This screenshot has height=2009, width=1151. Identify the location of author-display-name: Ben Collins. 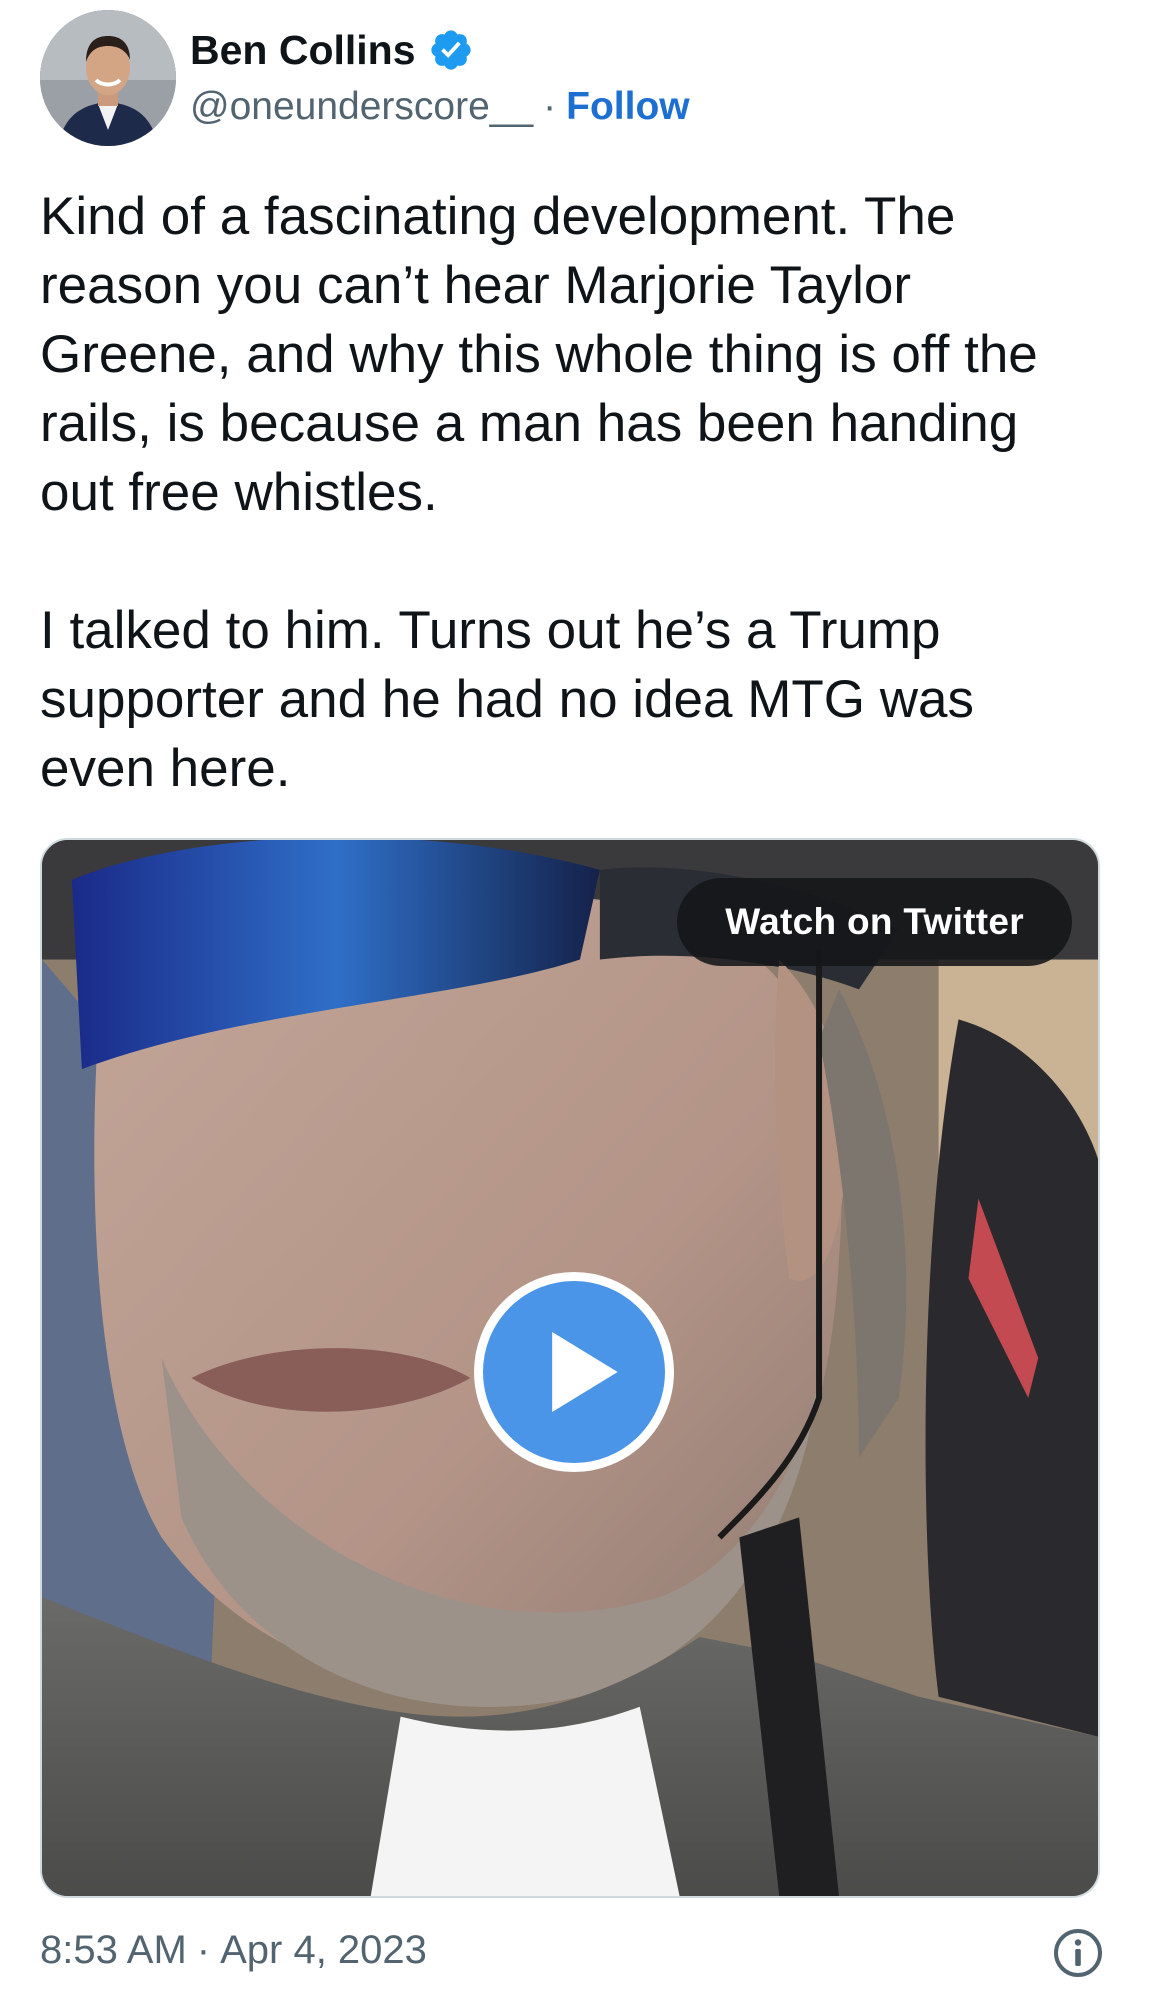
(303, 50).